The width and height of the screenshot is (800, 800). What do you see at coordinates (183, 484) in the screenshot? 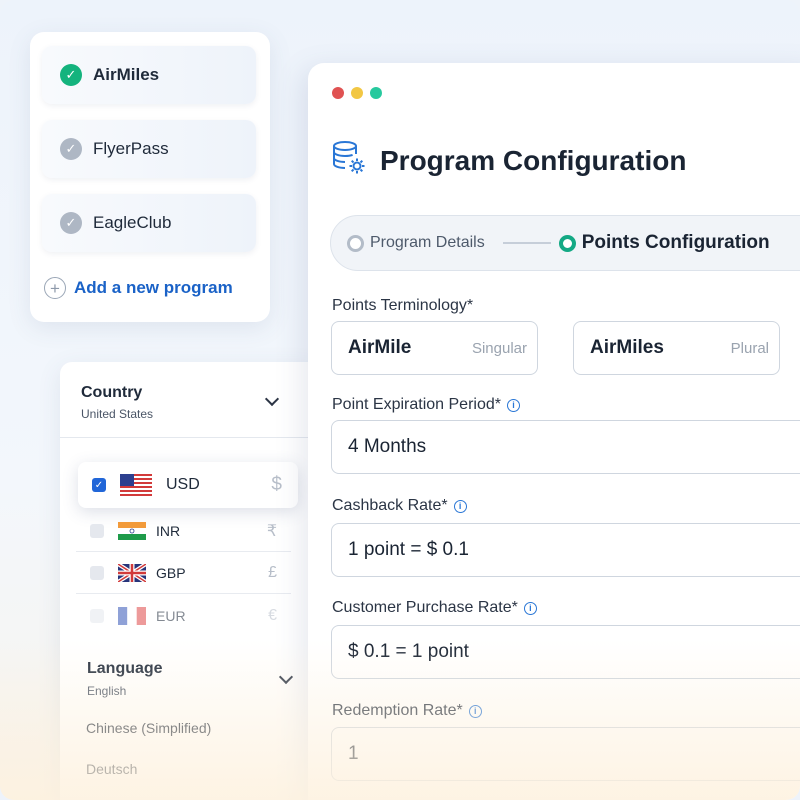
I see `currency-code: USD` at bounding box center [183, 484].